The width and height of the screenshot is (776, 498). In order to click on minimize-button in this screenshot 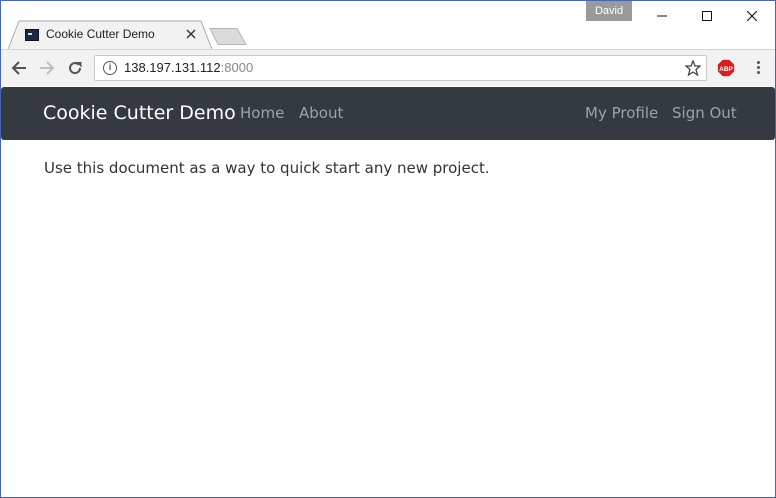, I will do `click(662, 16)`.